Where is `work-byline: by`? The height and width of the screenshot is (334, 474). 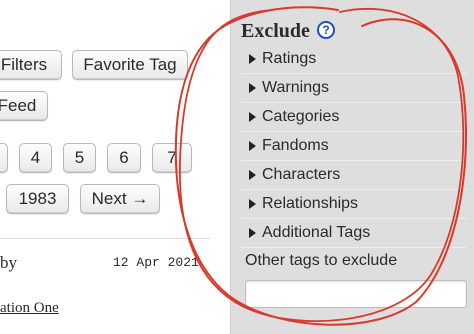
work-byline: by is located at coordinates (8, 262).